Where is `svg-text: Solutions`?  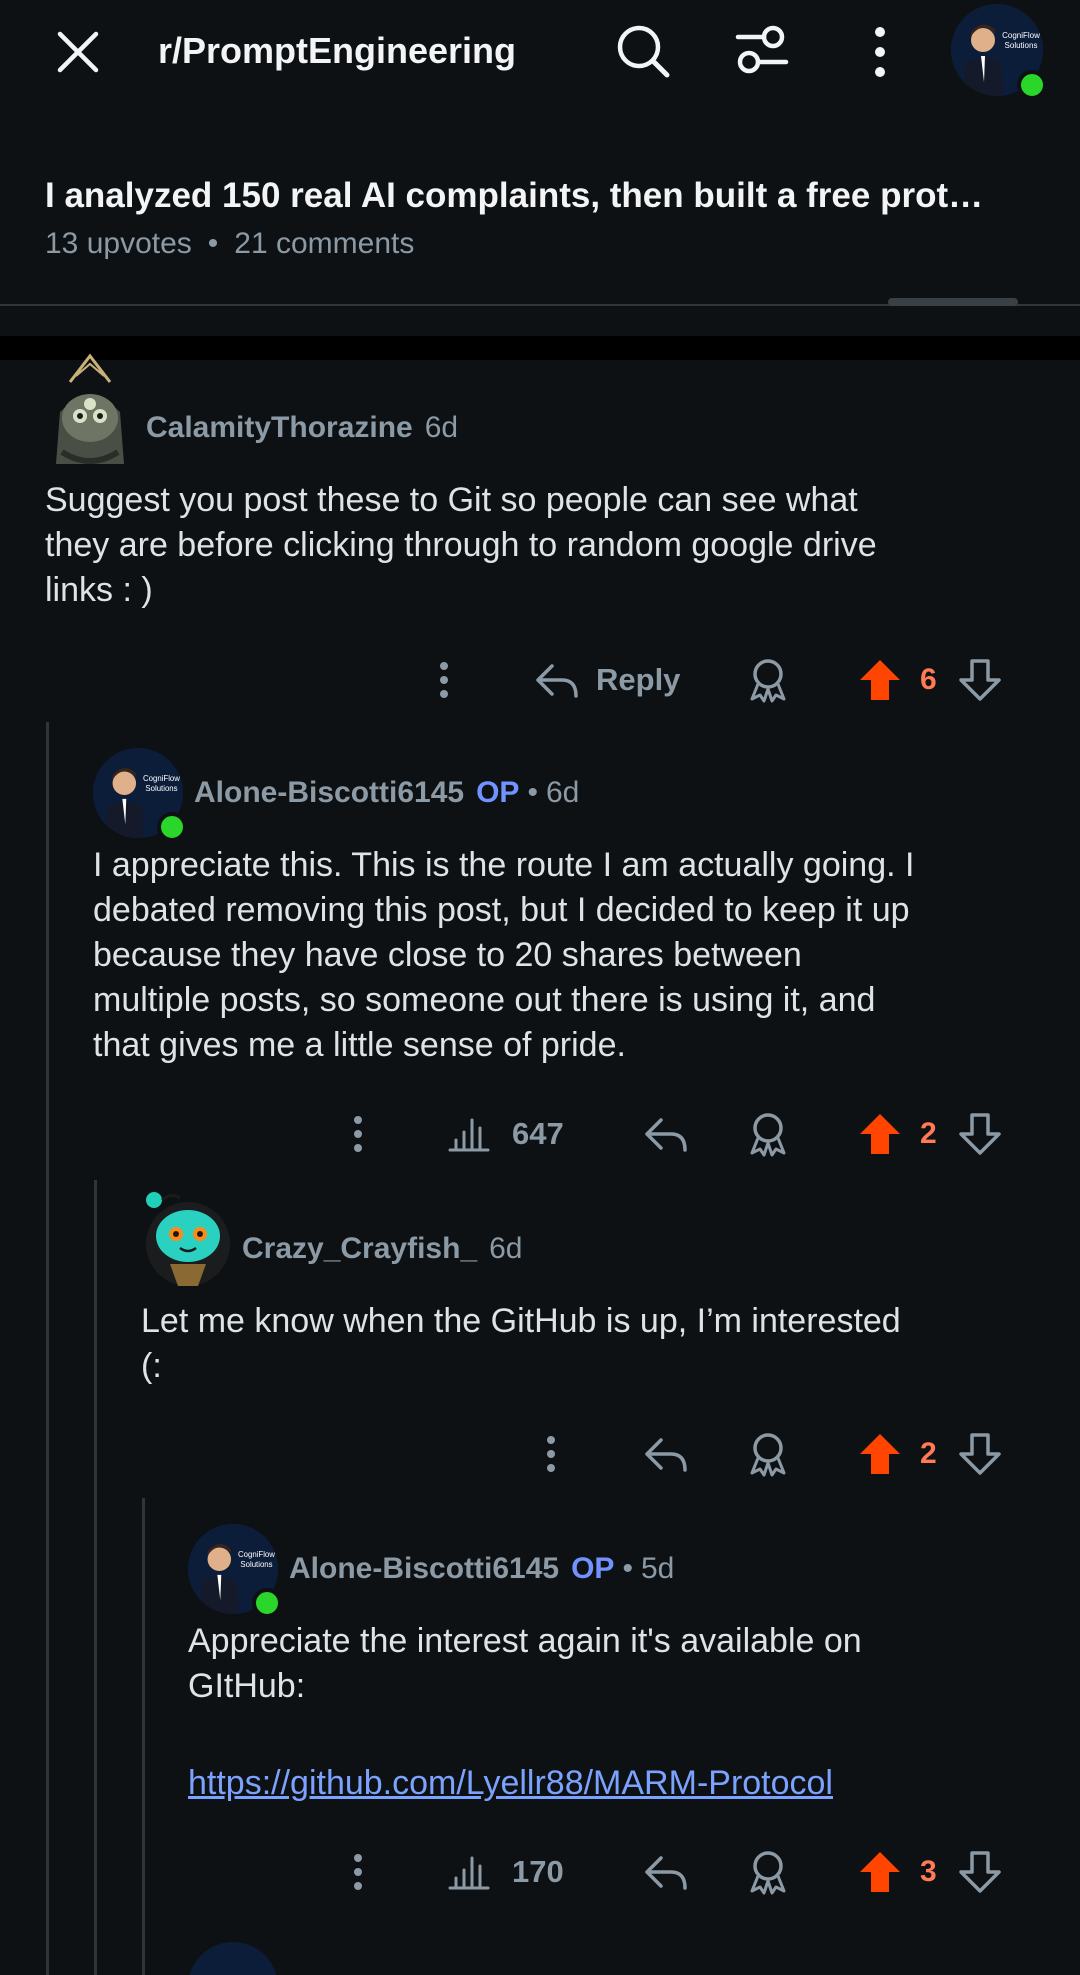 svg-text: Solutions is located at coordinates (1021, 45).